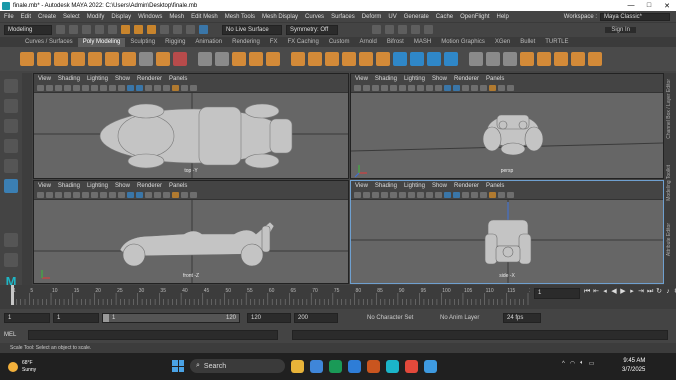 The width and height of the screenshot is (676, 380). What do you see at coordinates (631, 6) in the screenshot?
I see `minimize-button: —` at bounding box center [631, 6].